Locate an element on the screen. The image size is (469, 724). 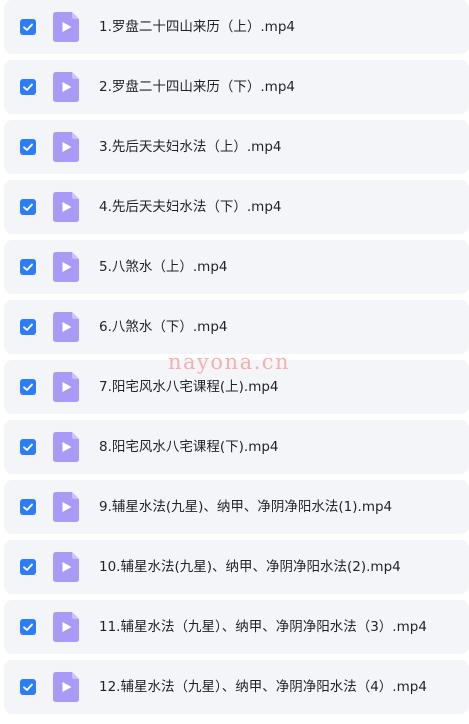
file-row: 3.先后天夫妇水法（上）.mp4 is located at coordinates (236, 147).